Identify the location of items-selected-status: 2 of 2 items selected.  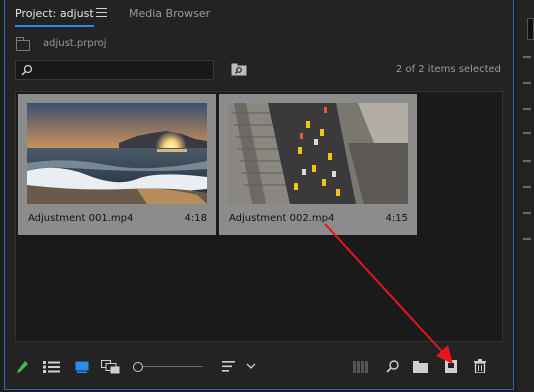
(448, 69).